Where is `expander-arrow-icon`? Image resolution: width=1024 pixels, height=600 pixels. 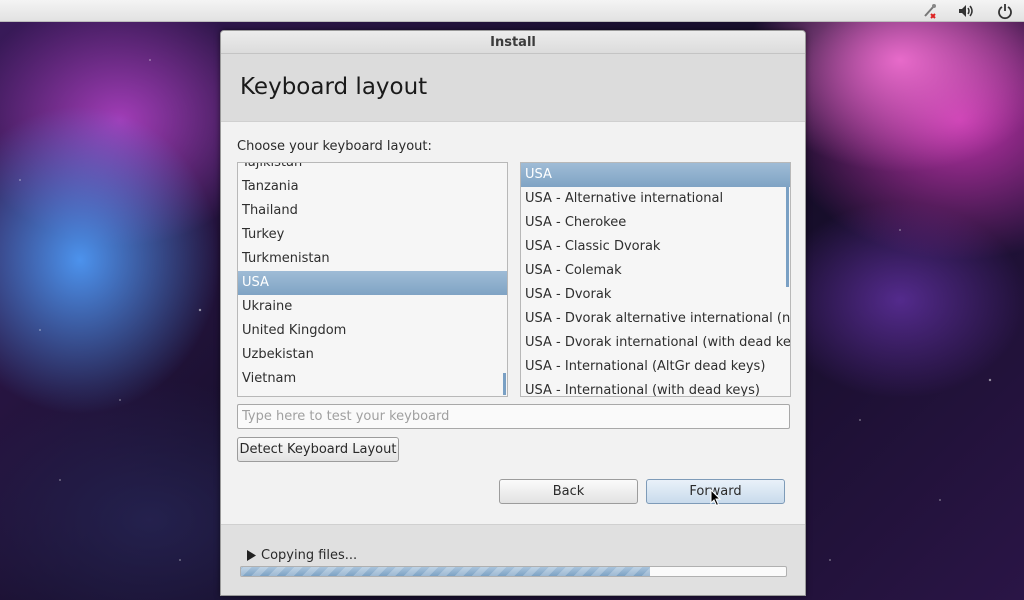
expander-arrow-icon is located at coordinates (251, 555).